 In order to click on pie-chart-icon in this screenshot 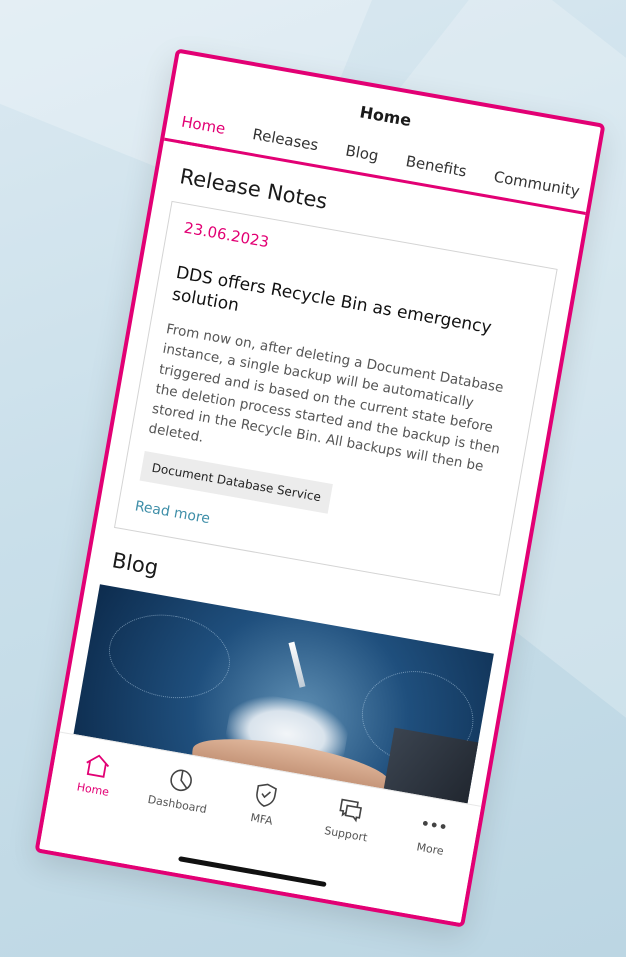, I will do `click(181, 780)`.